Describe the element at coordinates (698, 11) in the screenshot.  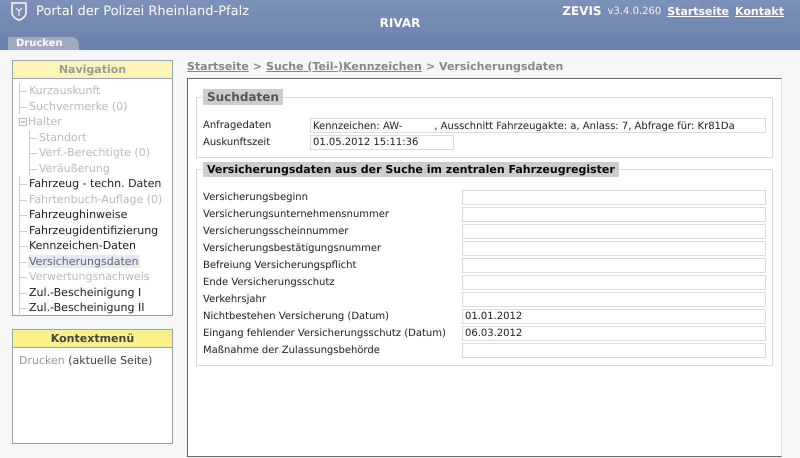
I see `header-link: Startseite` at that location.